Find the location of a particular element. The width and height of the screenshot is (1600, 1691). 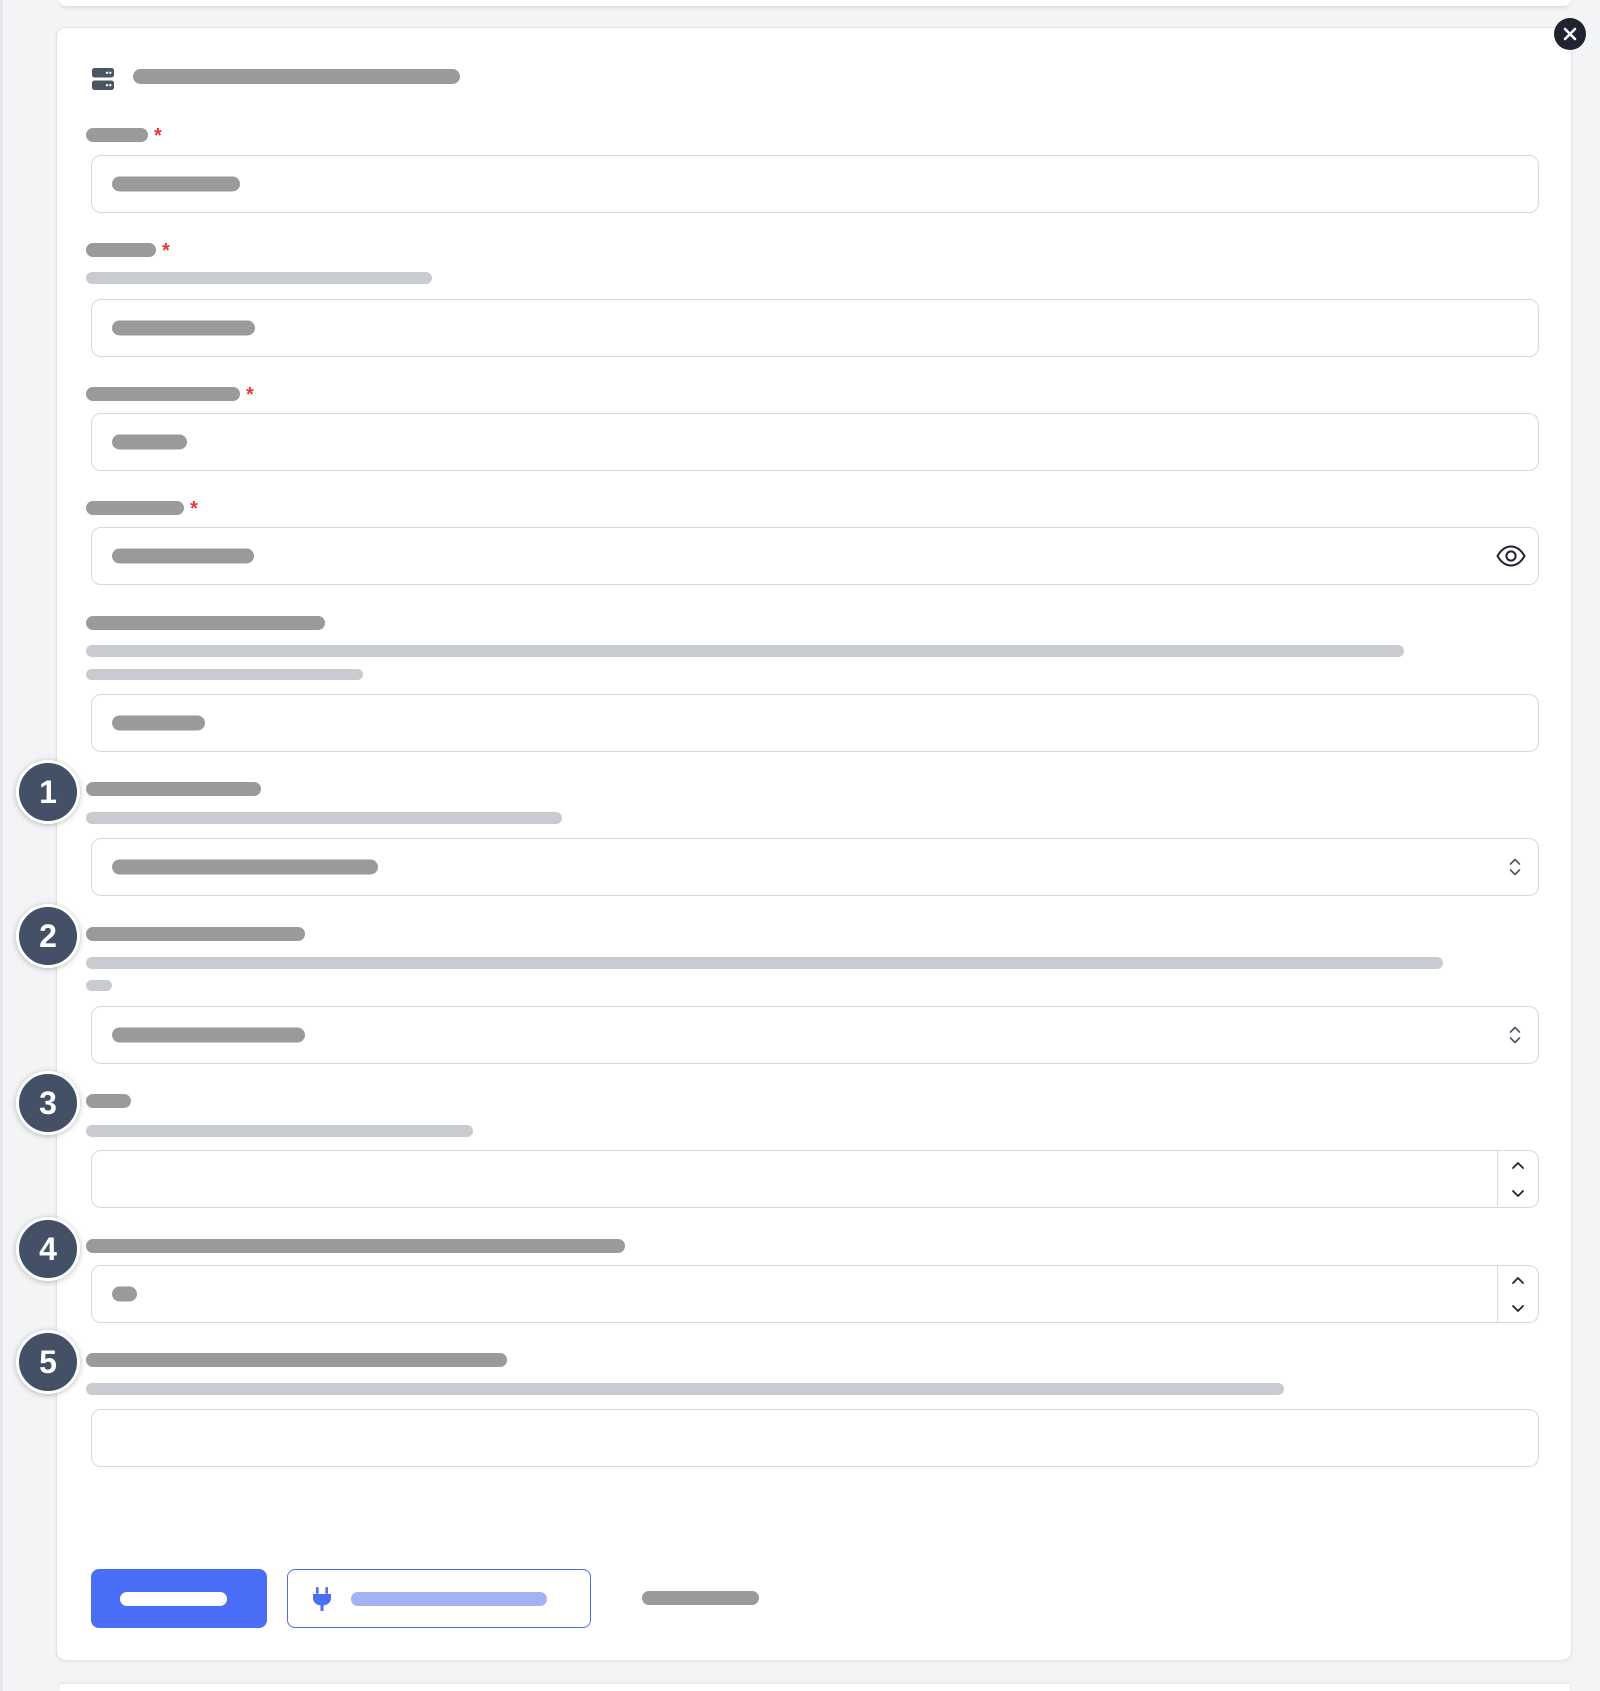

field-5-input is located at coordinates (815, 723).